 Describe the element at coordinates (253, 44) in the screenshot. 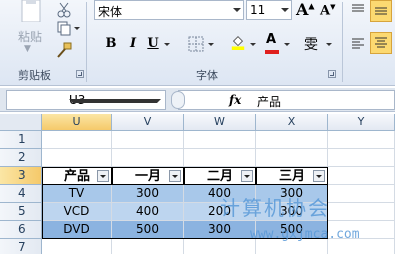

I see `fill-color-dropdown-icon` at that location.